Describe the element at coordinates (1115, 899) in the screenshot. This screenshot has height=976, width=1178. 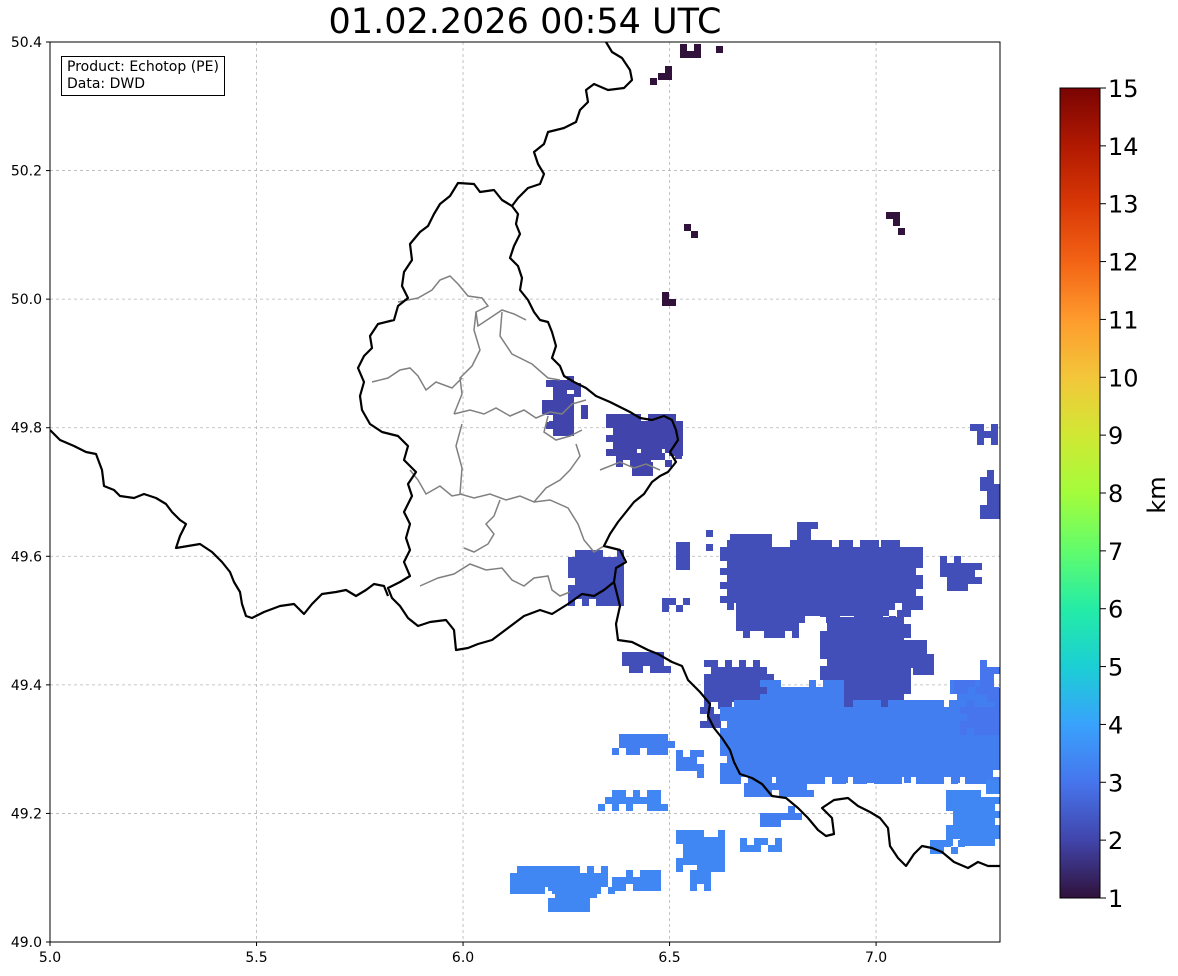
I see `colorbar-tick-label: 1` at that location.